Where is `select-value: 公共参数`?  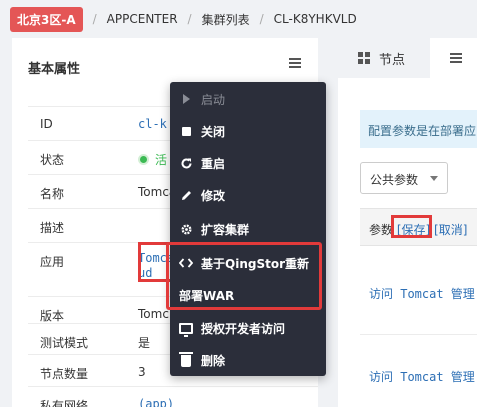
select-value: 公共参数 is located at coordinates (394, 180).